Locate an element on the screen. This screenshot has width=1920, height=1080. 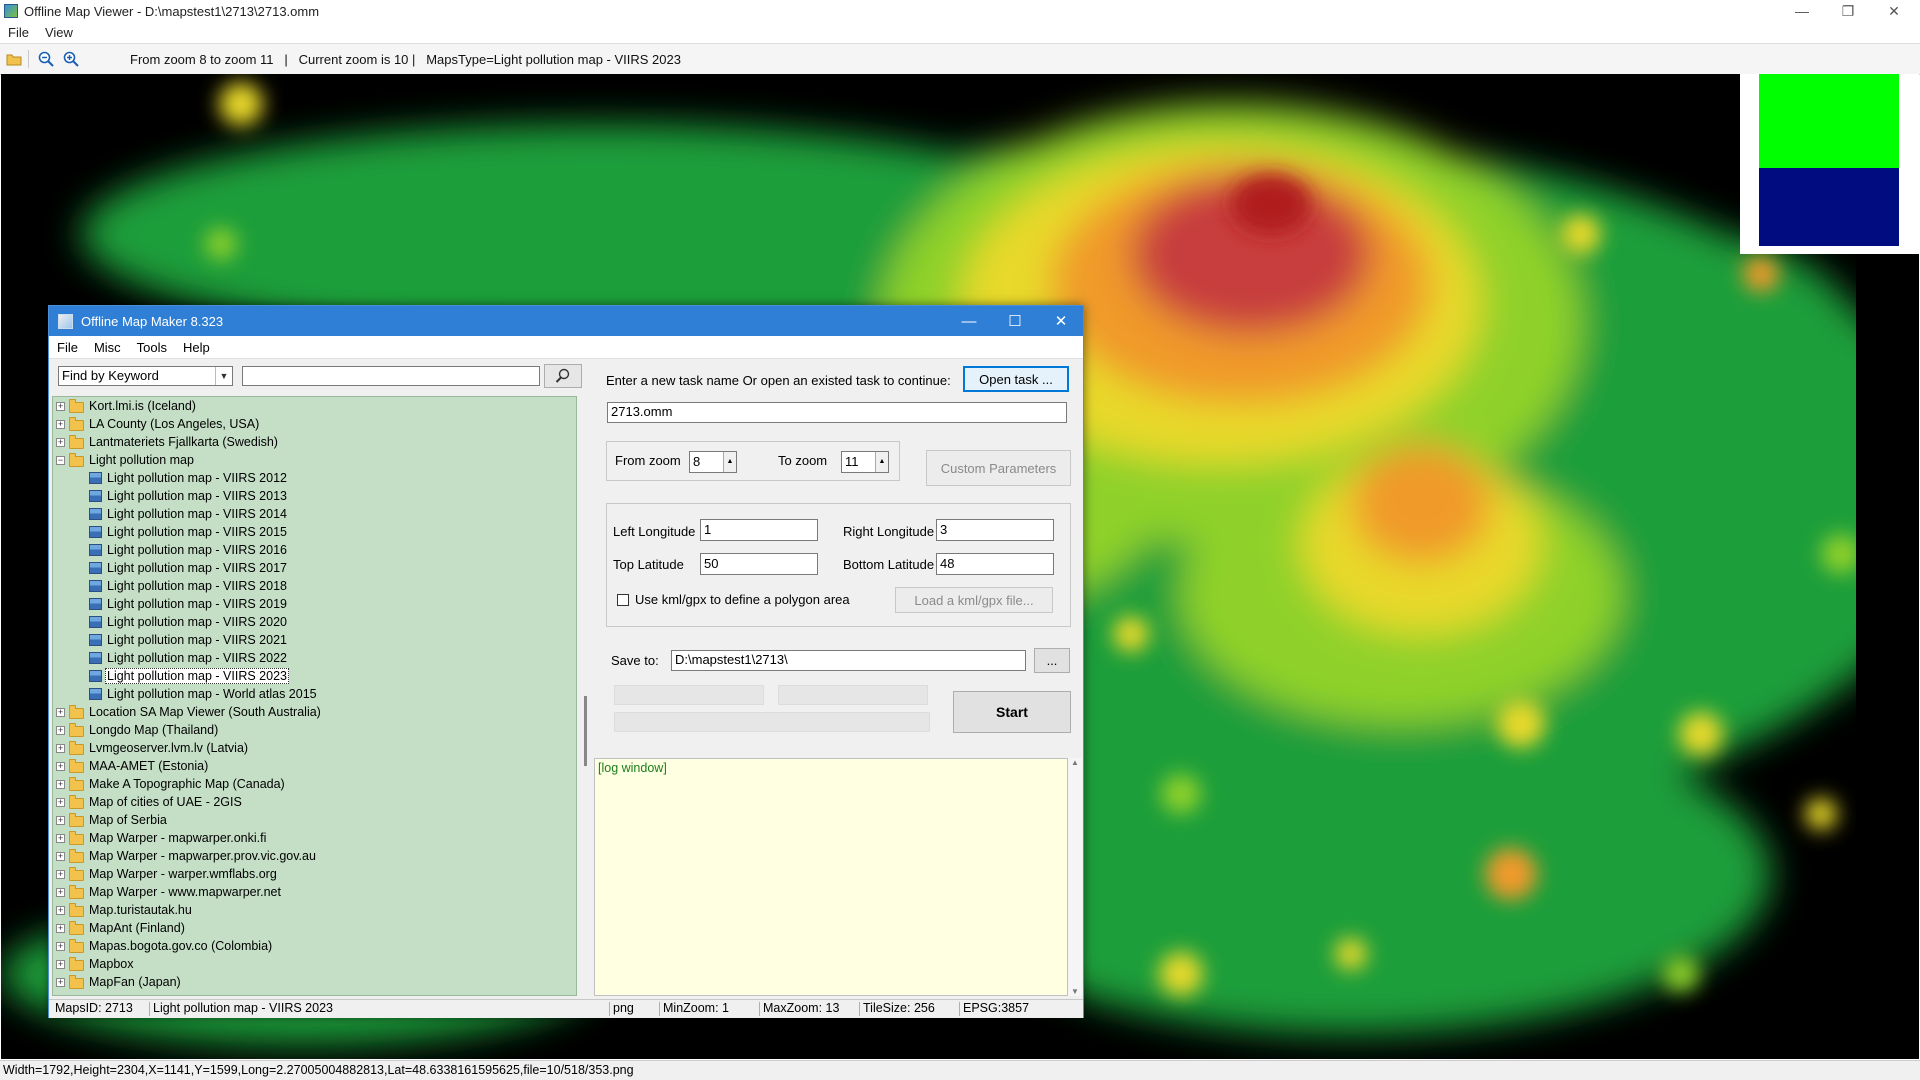
tree-item-label: Lantmateriets Fjallkarta (Swedish) is located at coordinates (183, 442).